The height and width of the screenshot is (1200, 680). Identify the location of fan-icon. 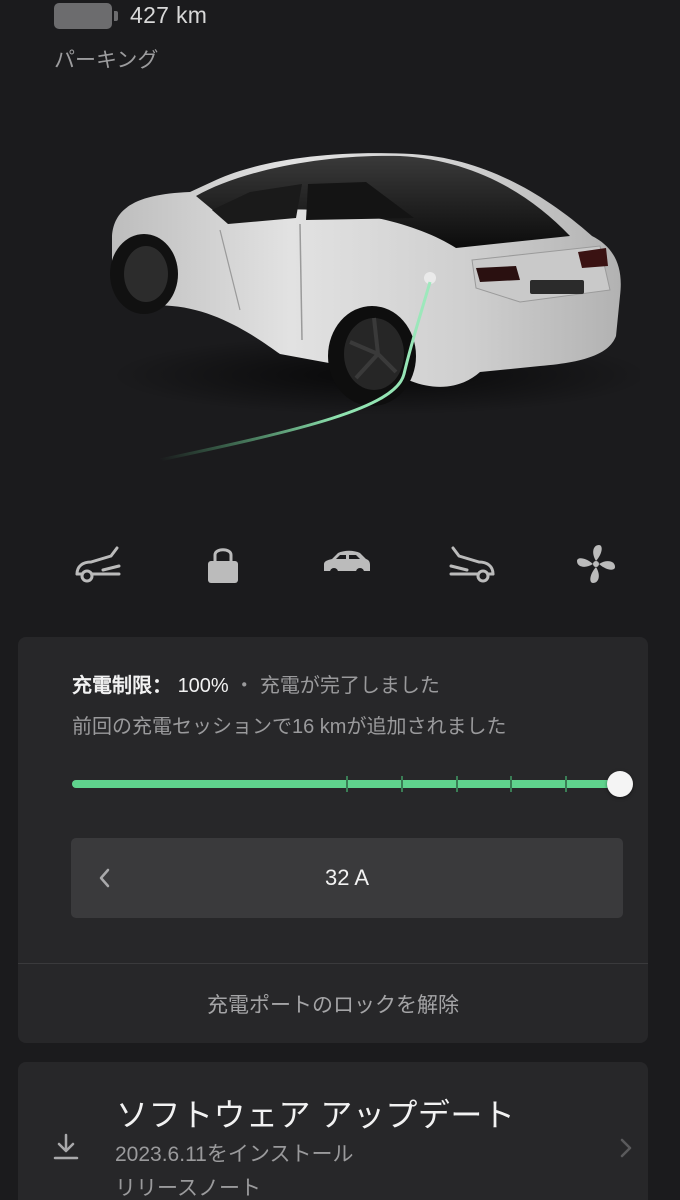
(596, 564).